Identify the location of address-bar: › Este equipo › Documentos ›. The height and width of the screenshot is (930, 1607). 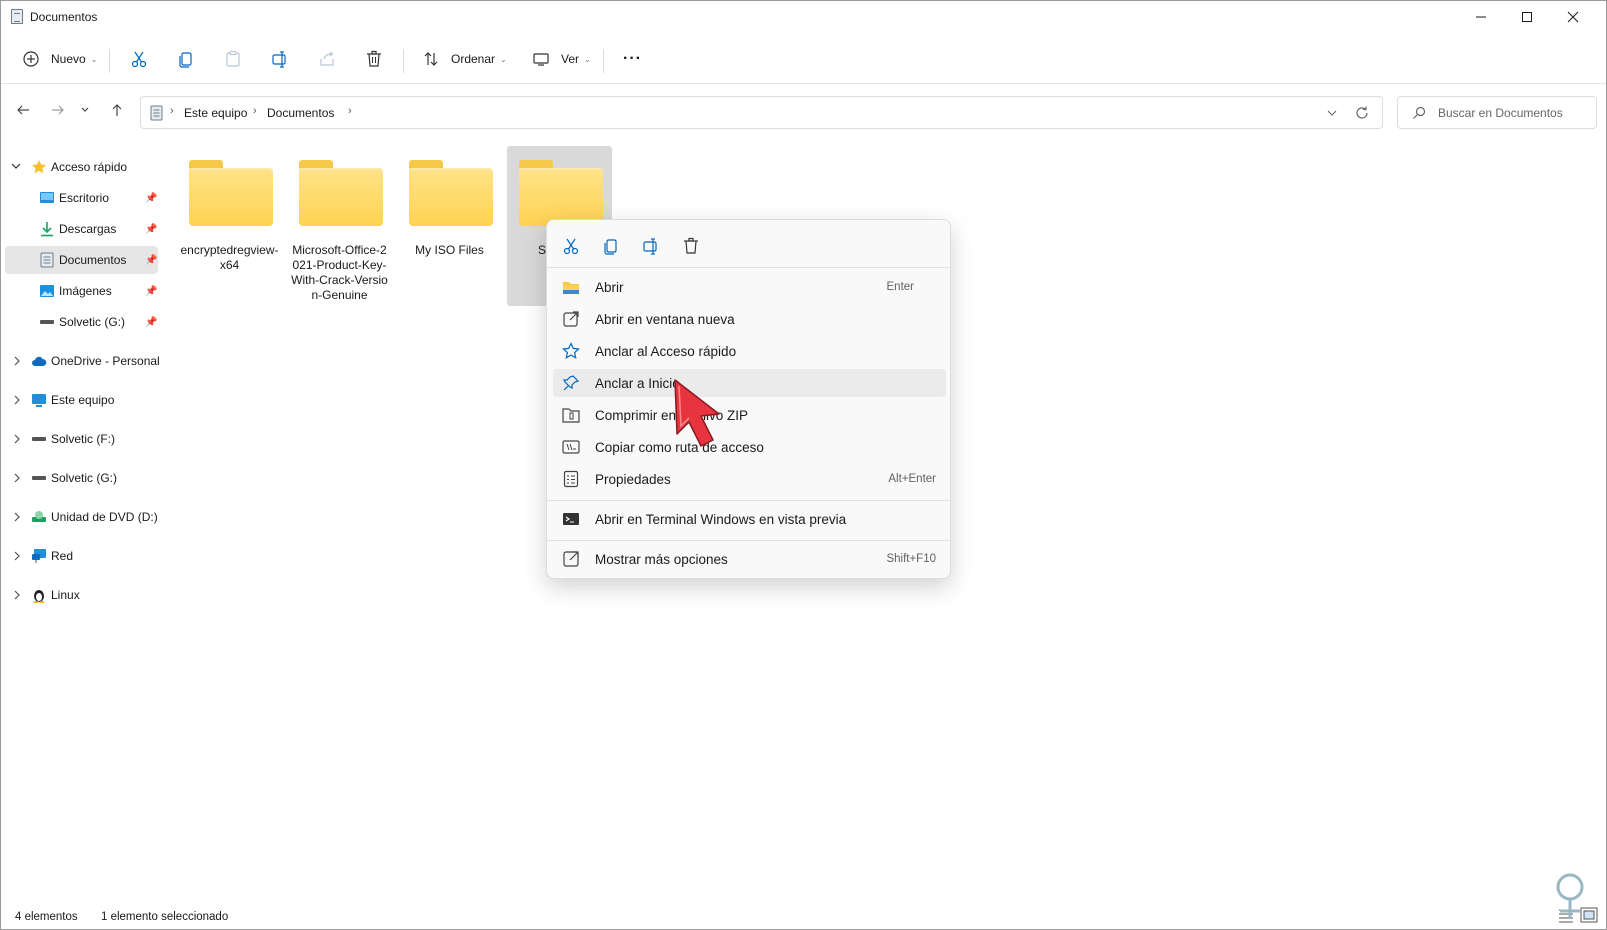
(761, 112).